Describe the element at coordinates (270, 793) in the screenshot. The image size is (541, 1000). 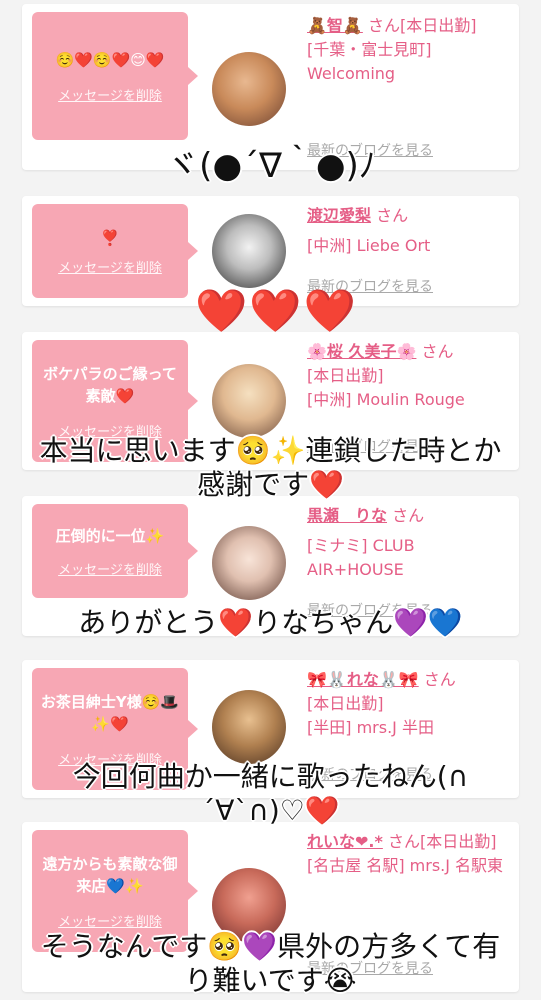
I see `caption-line: 今回何曲か一緒に歌ったねん(∩ ´∀`∩)♡❤️` at that location.